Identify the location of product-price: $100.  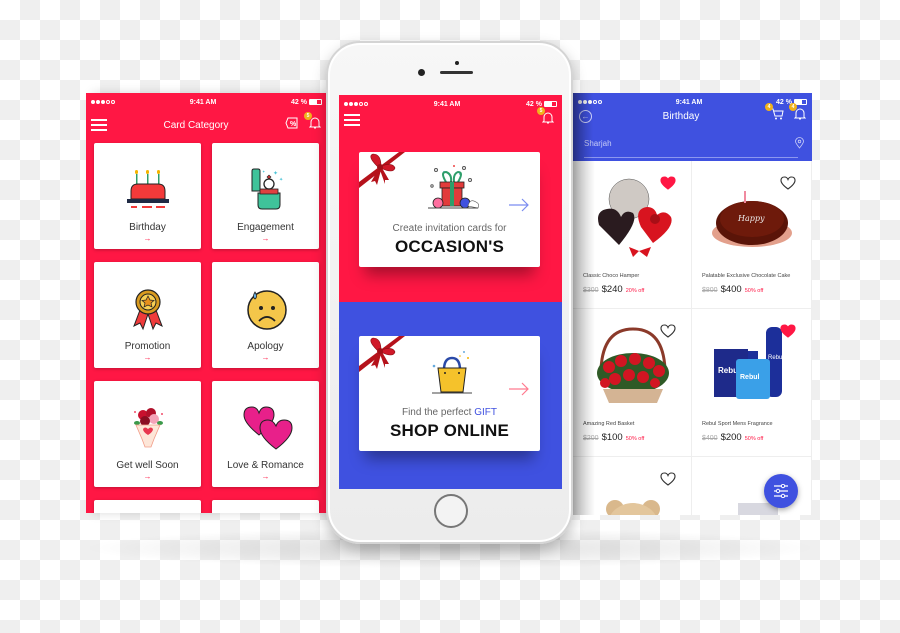
(612, 437).